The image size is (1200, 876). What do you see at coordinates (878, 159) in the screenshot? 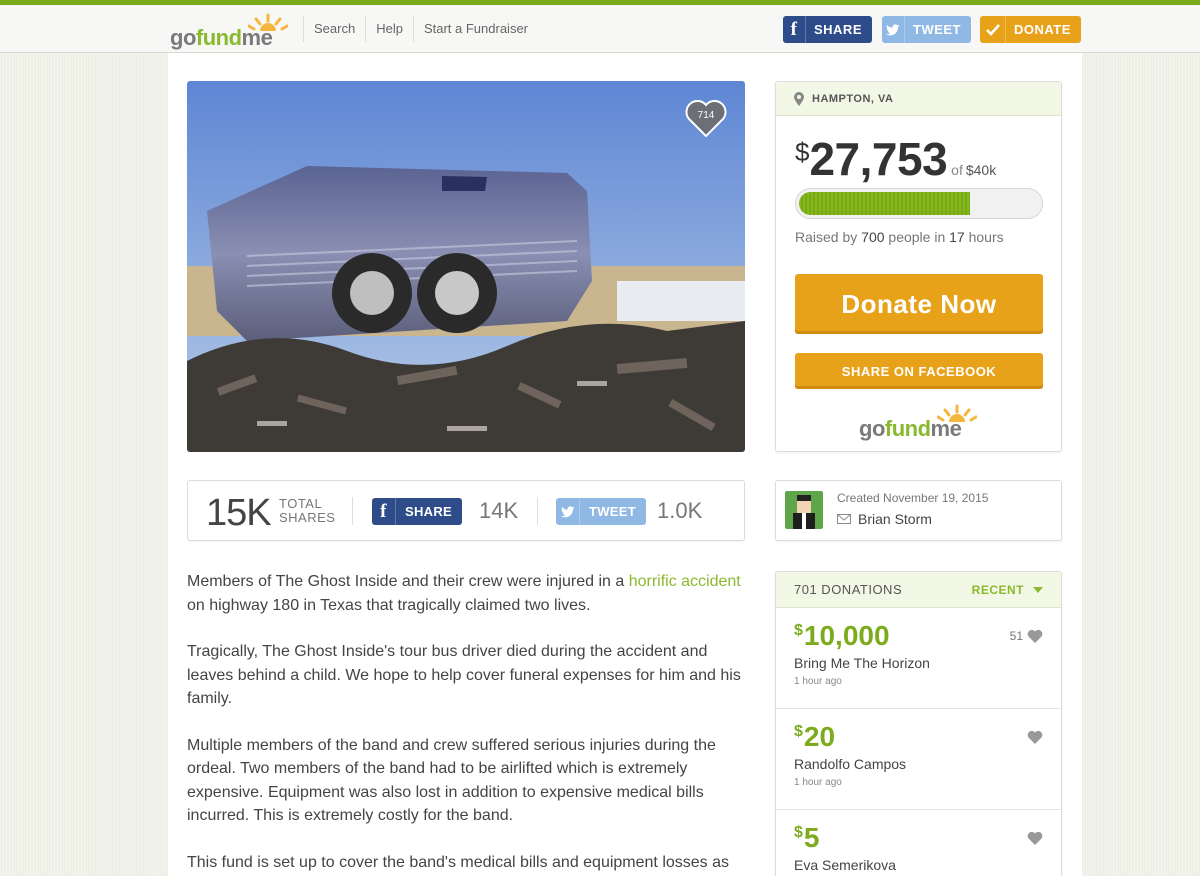
I see `raised-amount: 27,753` at bounding box center [878, 159].